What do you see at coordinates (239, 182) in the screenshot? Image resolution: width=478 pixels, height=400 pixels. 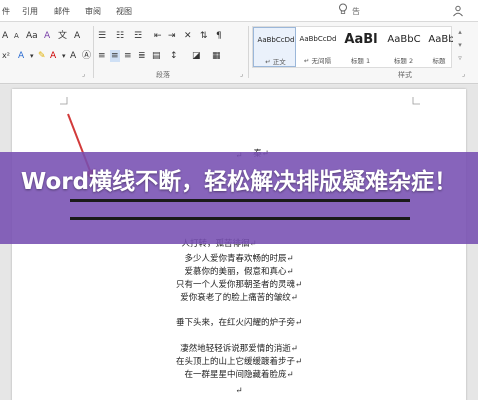 I see `banner-title: Word横线不断，轻松解决排版疑难杂症！` at bounding box center [239, 182].